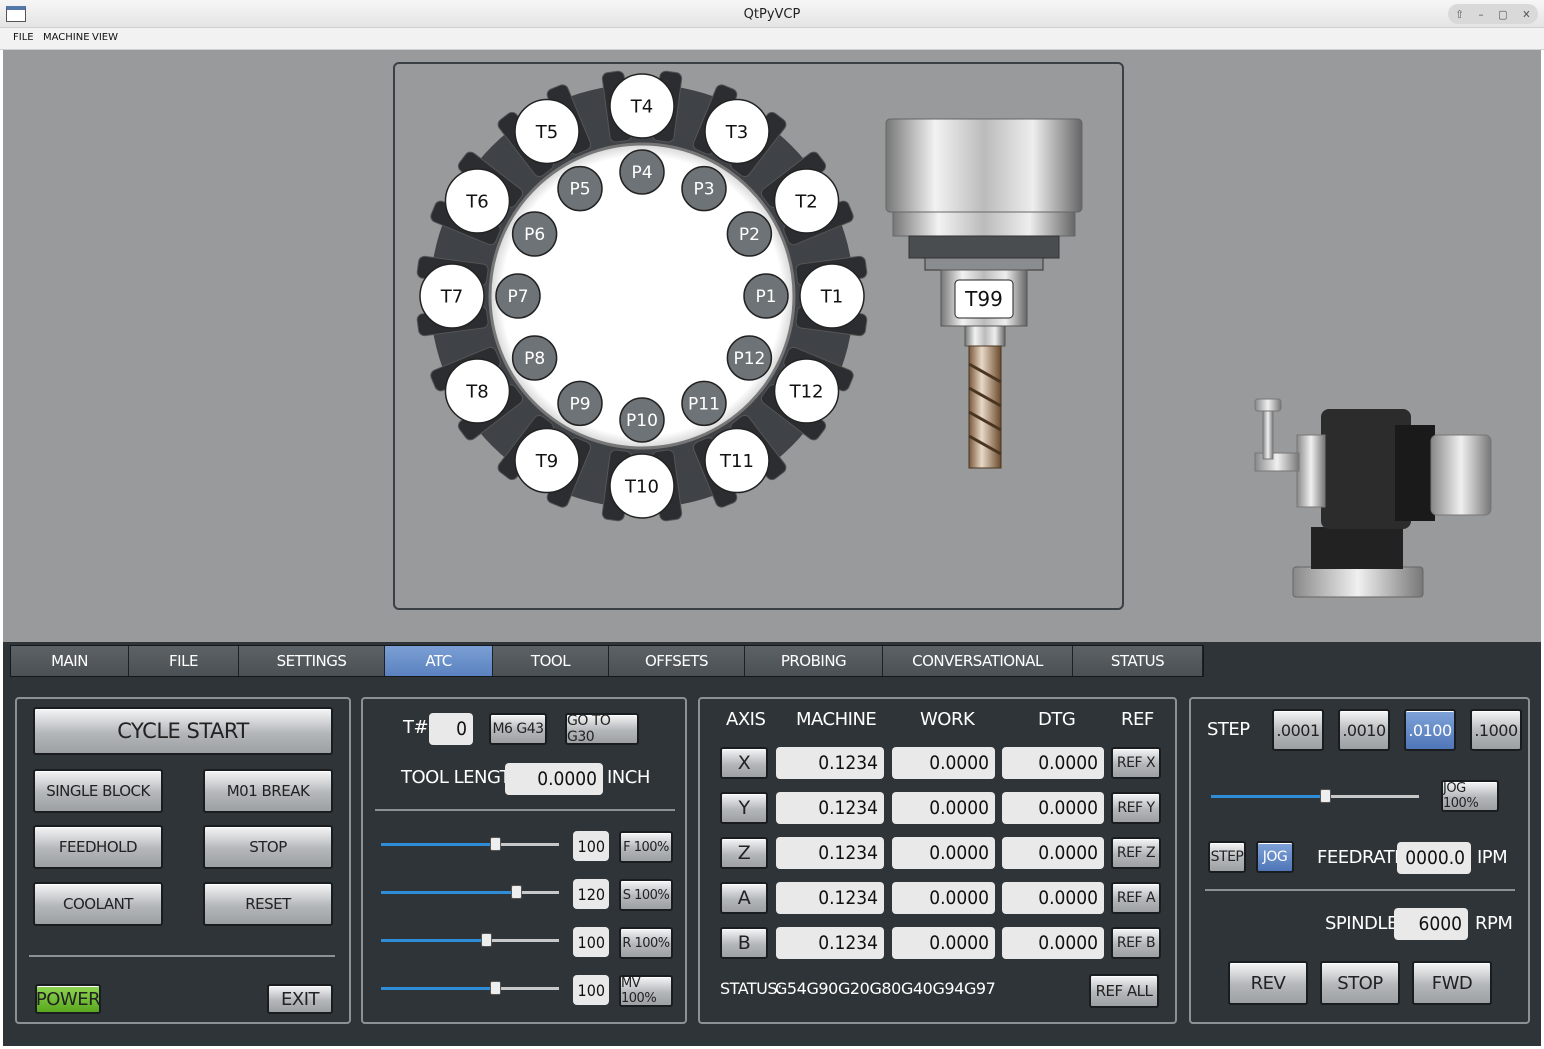  What do you see at coordinates (1136, 898) in the screenshot?
I see `ref-a-button: REF A` at bounding box center [1136, 898].